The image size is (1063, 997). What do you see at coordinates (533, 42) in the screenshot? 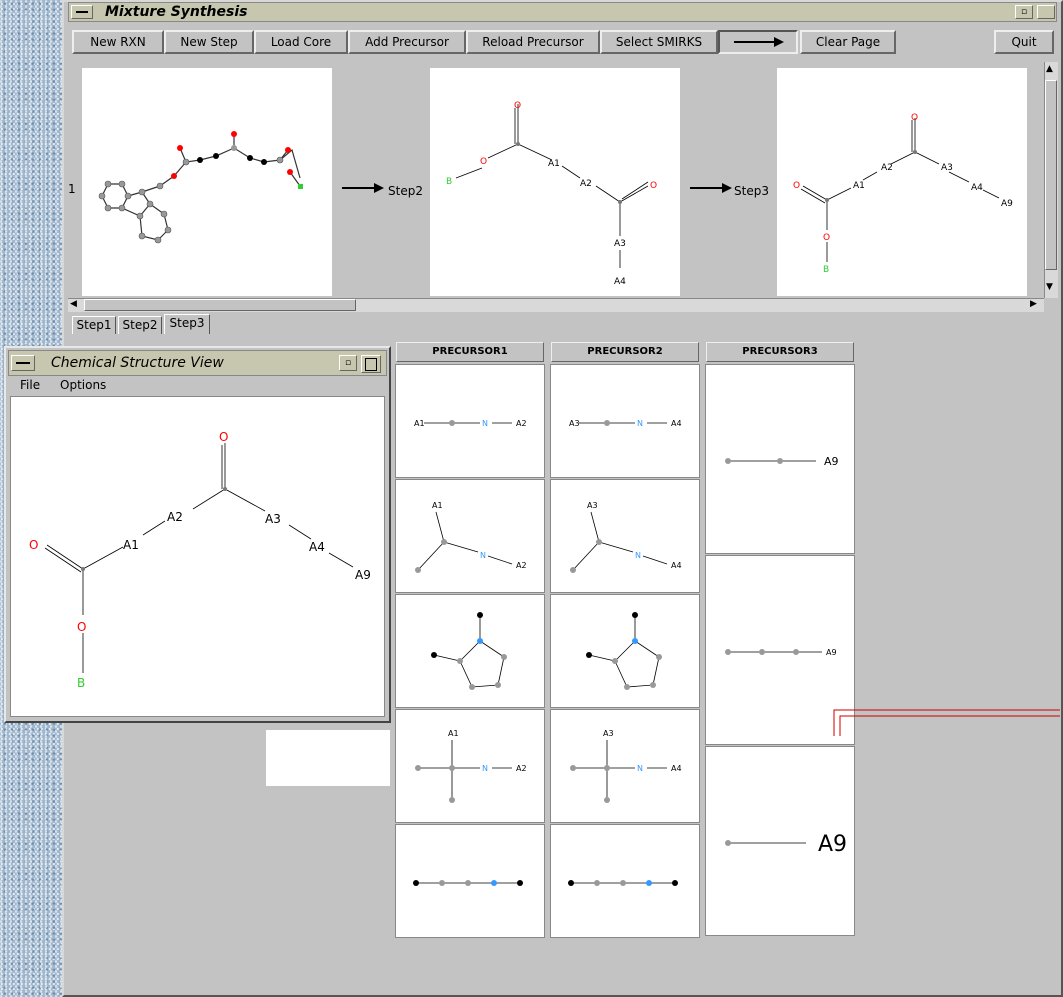
I see `reload-precursor-button: Reload Precursor` at bounding box center [533, 42].